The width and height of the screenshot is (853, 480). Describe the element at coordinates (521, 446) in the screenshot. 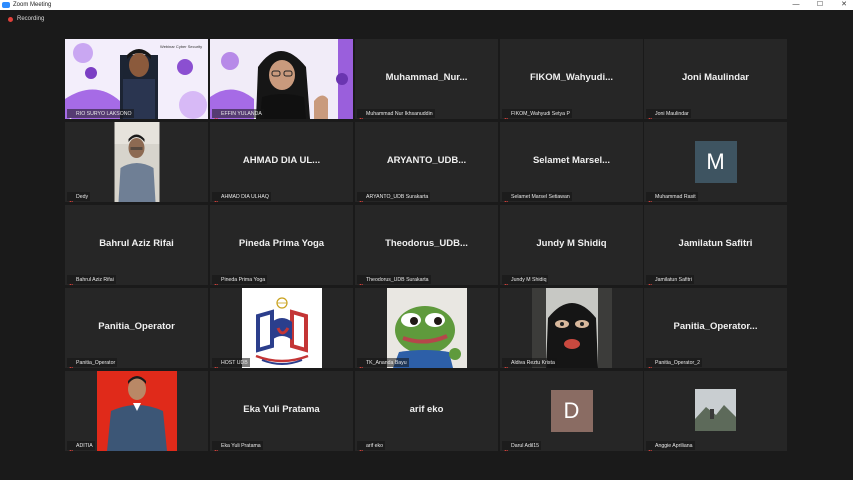

I see `participant-name-label: Darul Adil15` at that location.